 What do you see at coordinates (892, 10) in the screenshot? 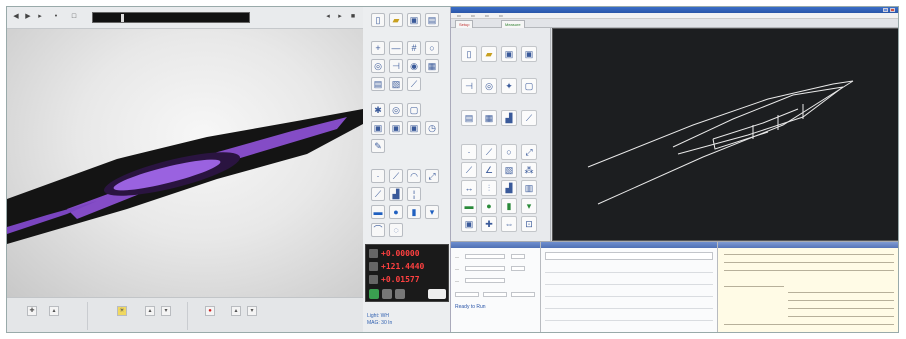
I see `close-icon` at bounding box center [892, 10].